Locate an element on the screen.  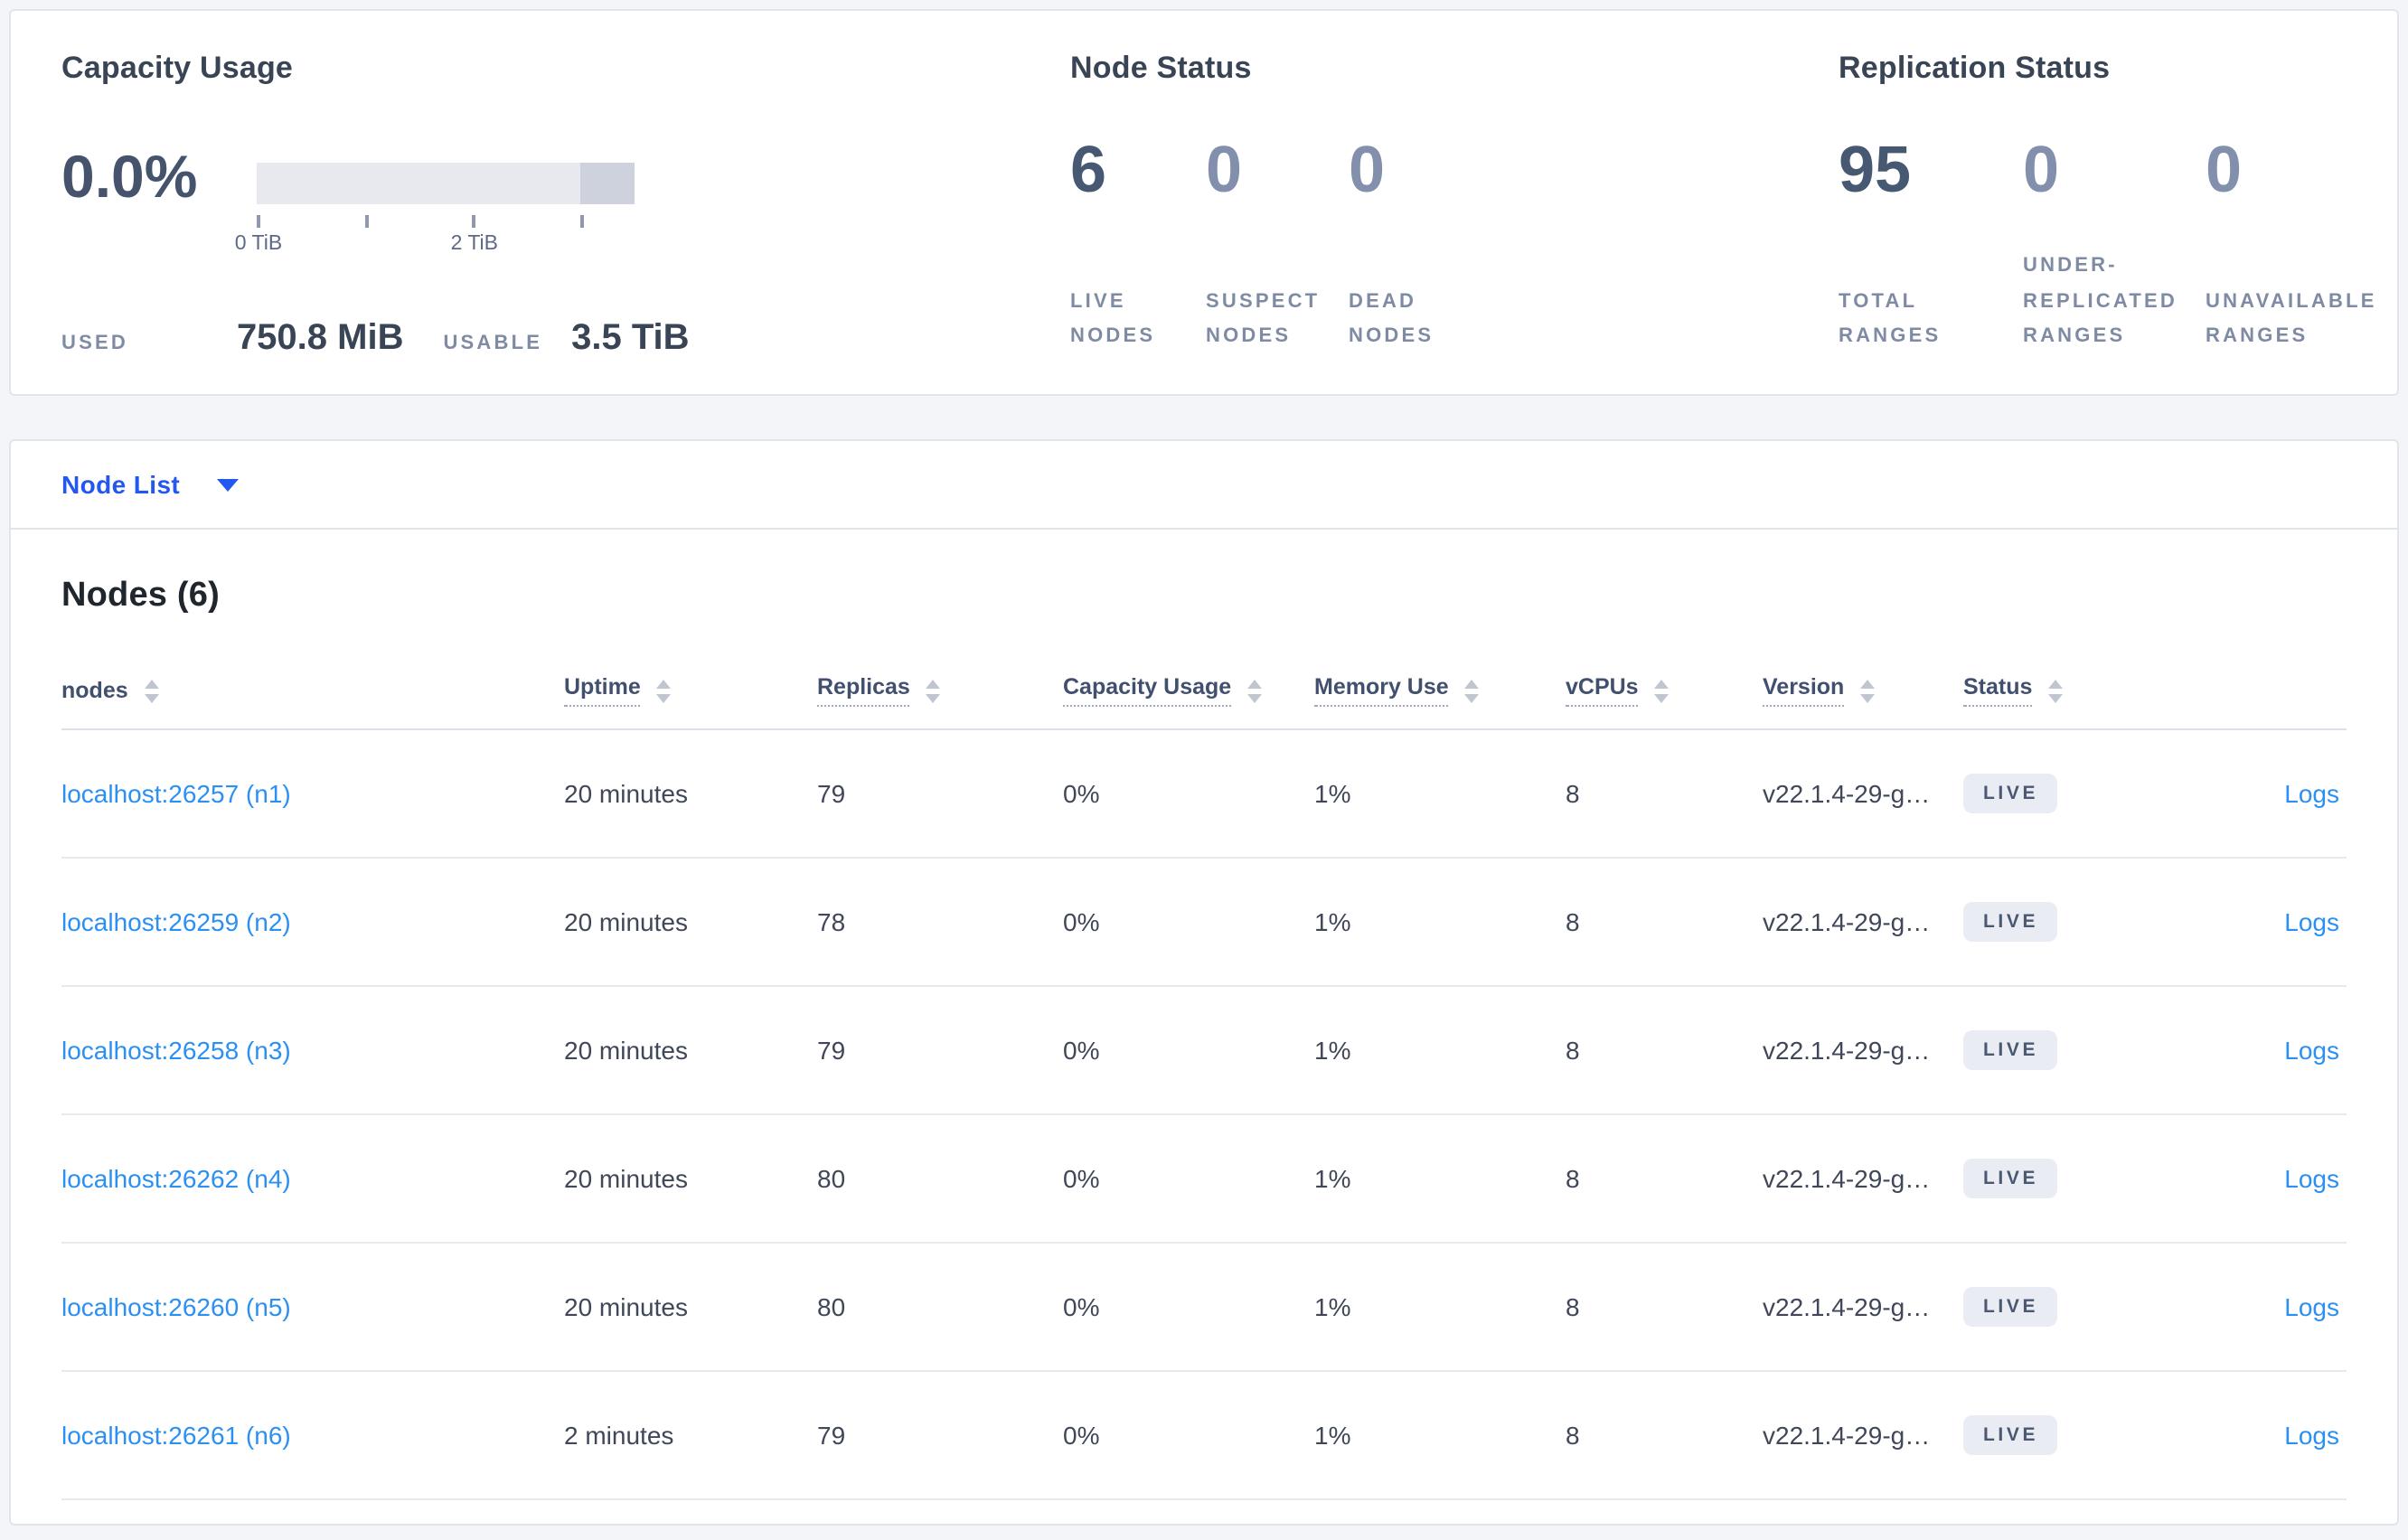
node-link: localhost:26262 (n4) is located at coordinates (176, 1178).